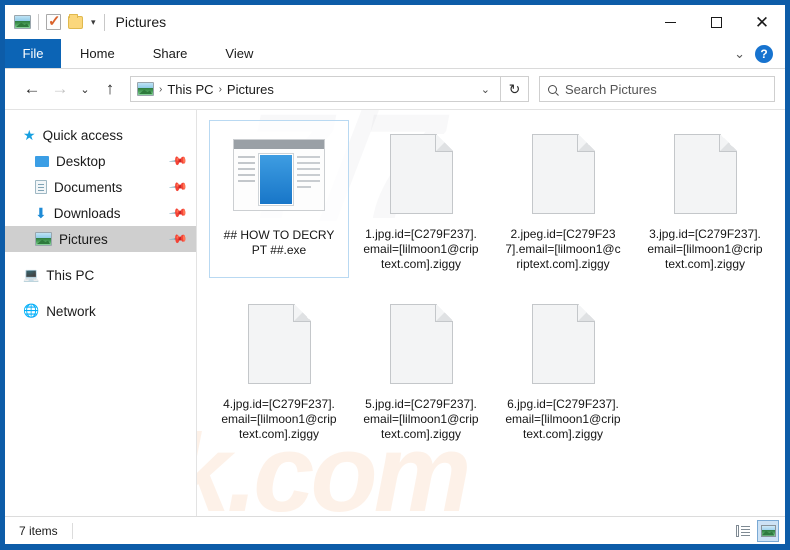  What do you see at coordinates (81, 161) in the screenshot?
I see `sidebar-item-label: Desktop` at bounding box center [81, 161].